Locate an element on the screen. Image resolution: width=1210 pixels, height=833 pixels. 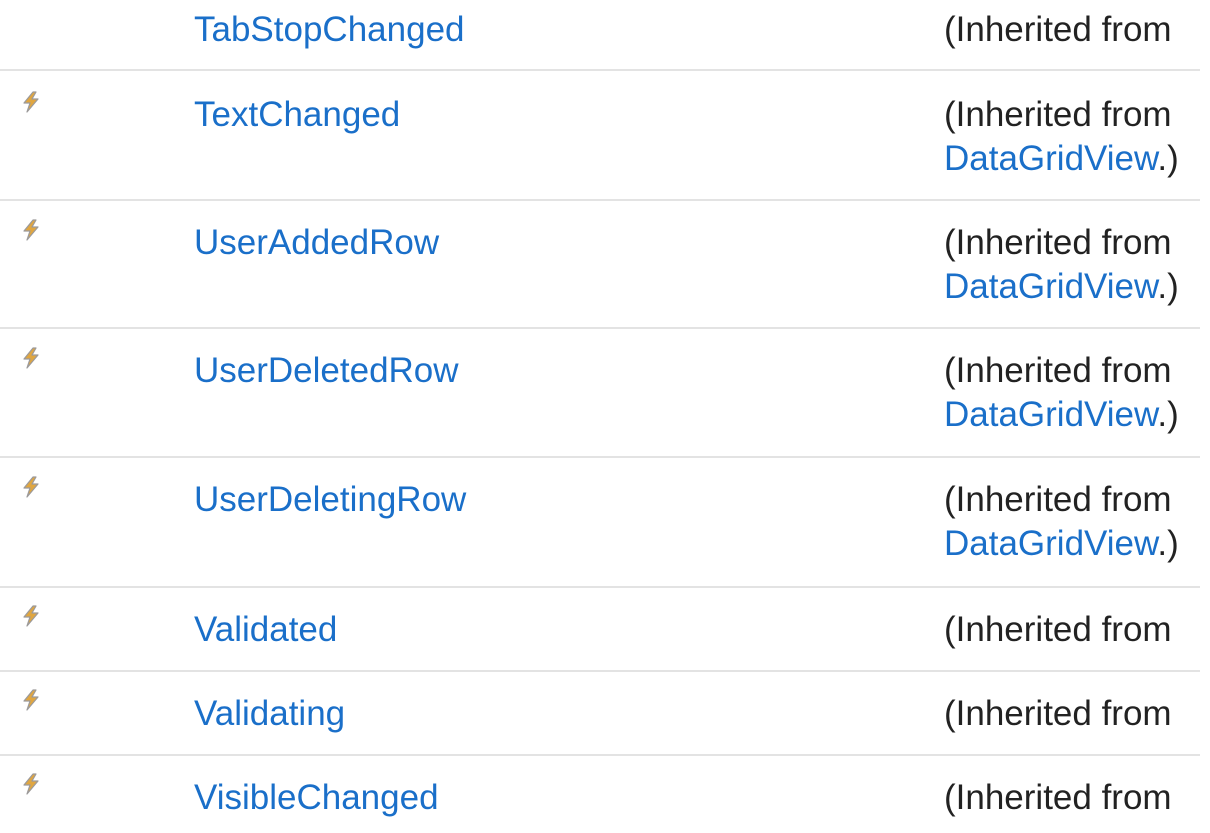
table-row: Validating (Inherited from is located at coordinates (600, 714).